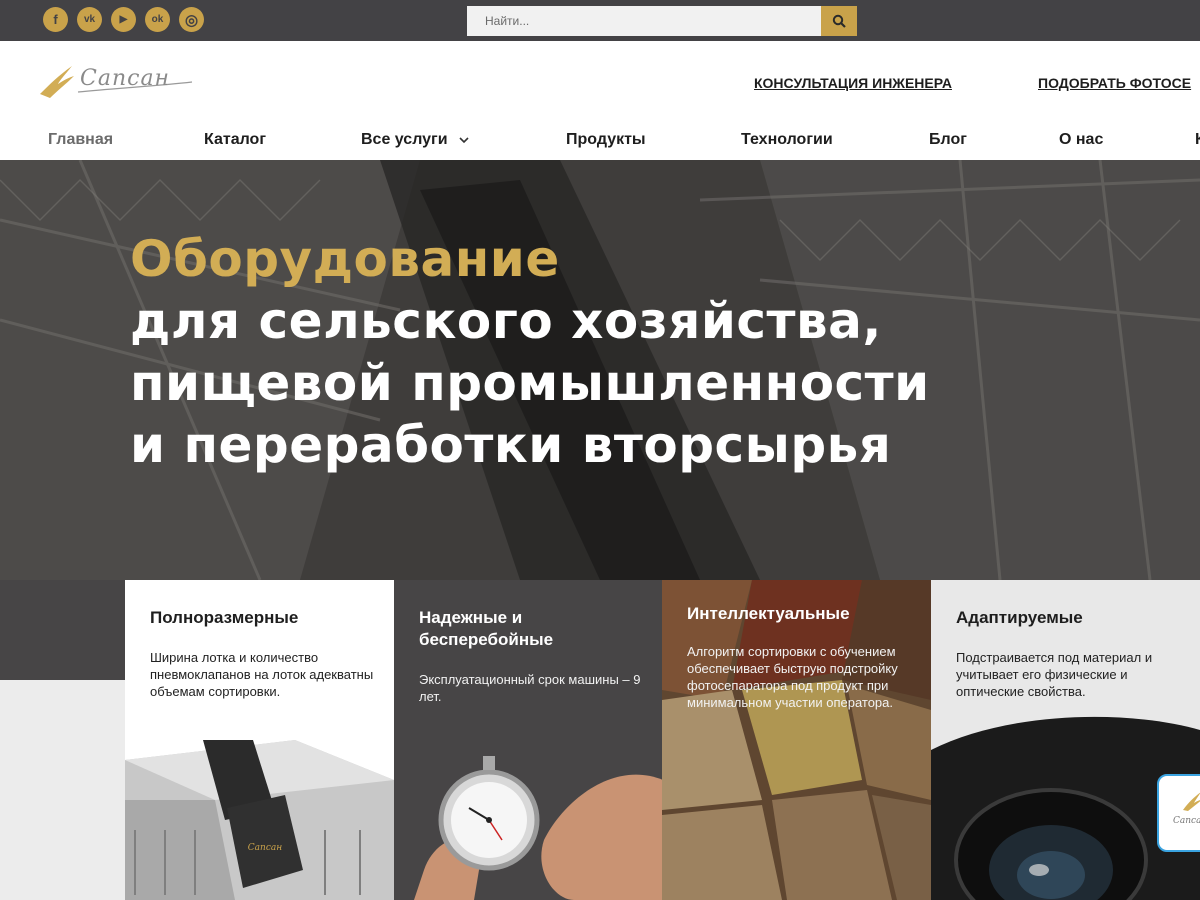  What do you see at coordinates (80, 140) in the screenshot?
I see `nav-item-home: Главная` at bounding box center [80, 140].